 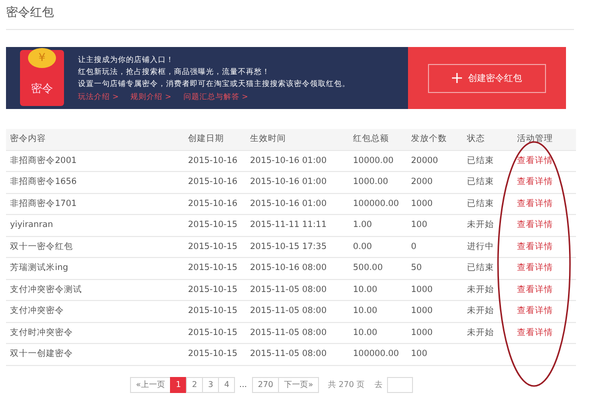 What do you see at coordinates (435, 247) in the screenshot?
I see `table-cell: 0` at bounding box center [435, 247].